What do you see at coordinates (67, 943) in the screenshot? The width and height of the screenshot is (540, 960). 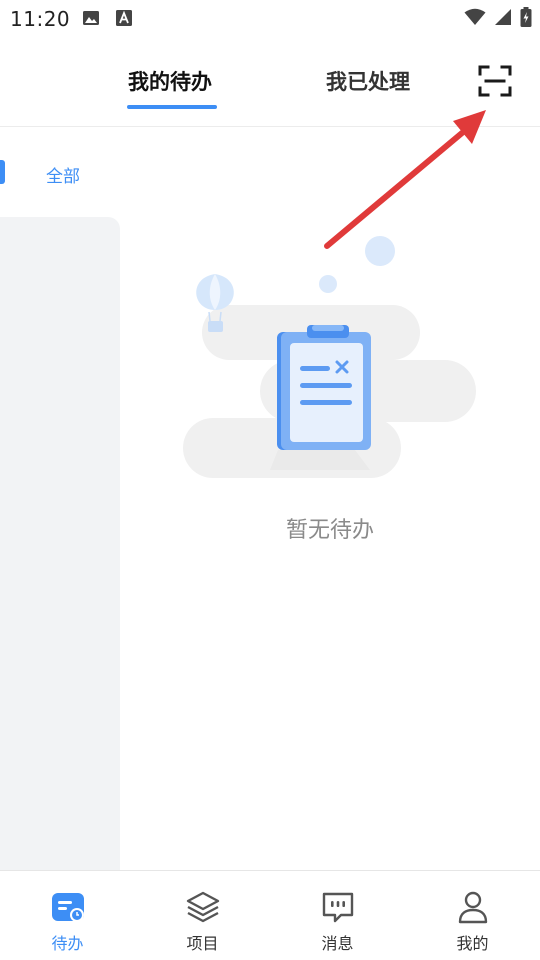 I see `nav-label-todo: 待办` at bounding box center [67, 943].